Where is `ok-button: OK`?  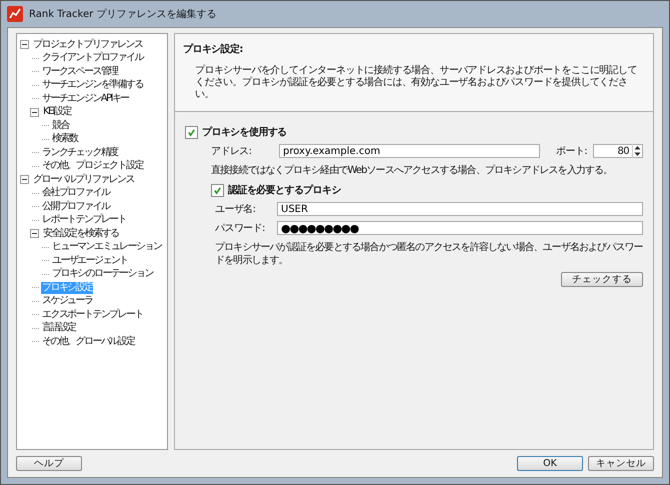 ok-button: OK is located at coordinates (550, 463).